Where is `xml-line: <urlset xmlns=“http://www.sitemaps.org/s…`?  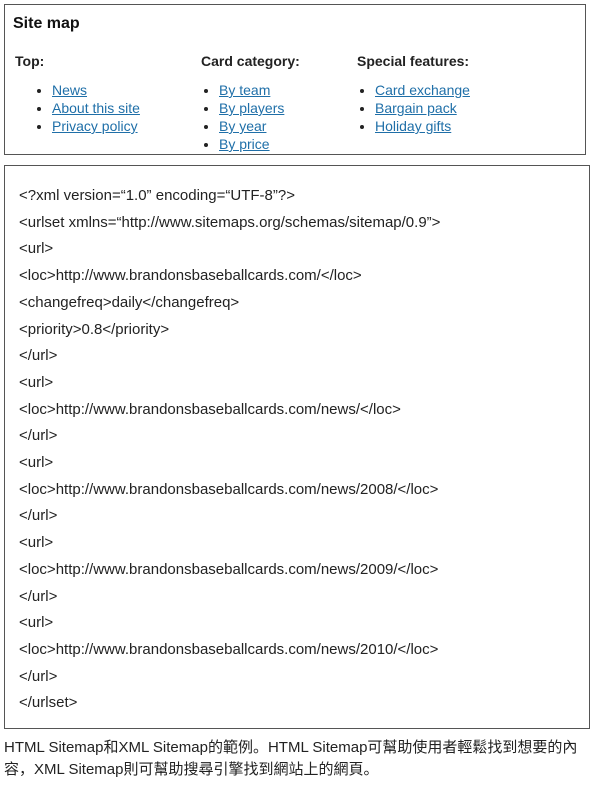
xml-line: <urlset xmlns=“http://www.sitemaps.org/s… is located at coordinates (230, 222).